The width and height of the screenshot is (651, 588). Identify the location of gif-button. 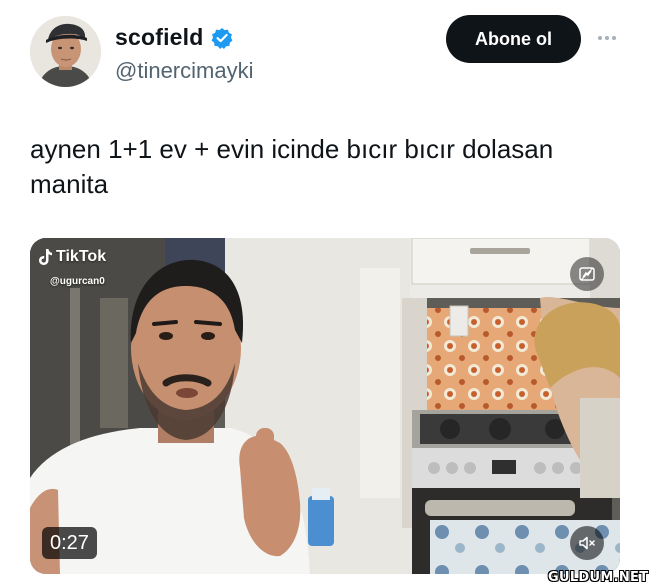
(587, 274).